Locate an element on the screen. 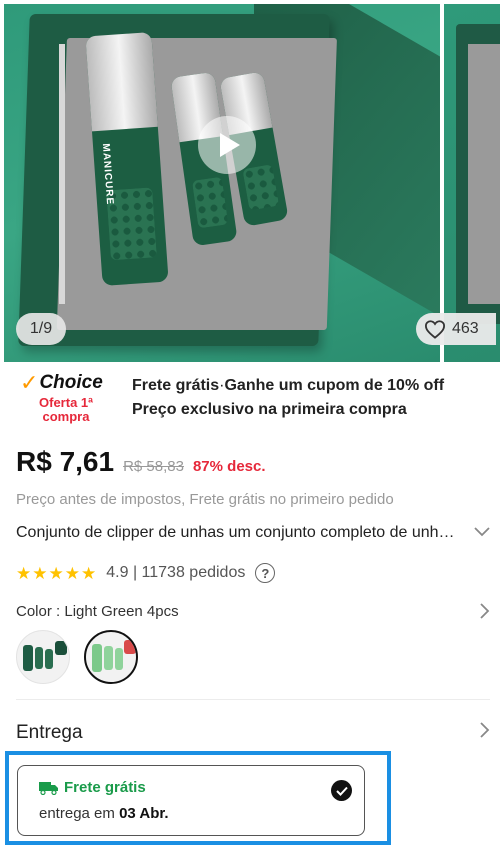 This screenshot has height=847, width=500. color-label: Color is located at coordinates (34, 611).